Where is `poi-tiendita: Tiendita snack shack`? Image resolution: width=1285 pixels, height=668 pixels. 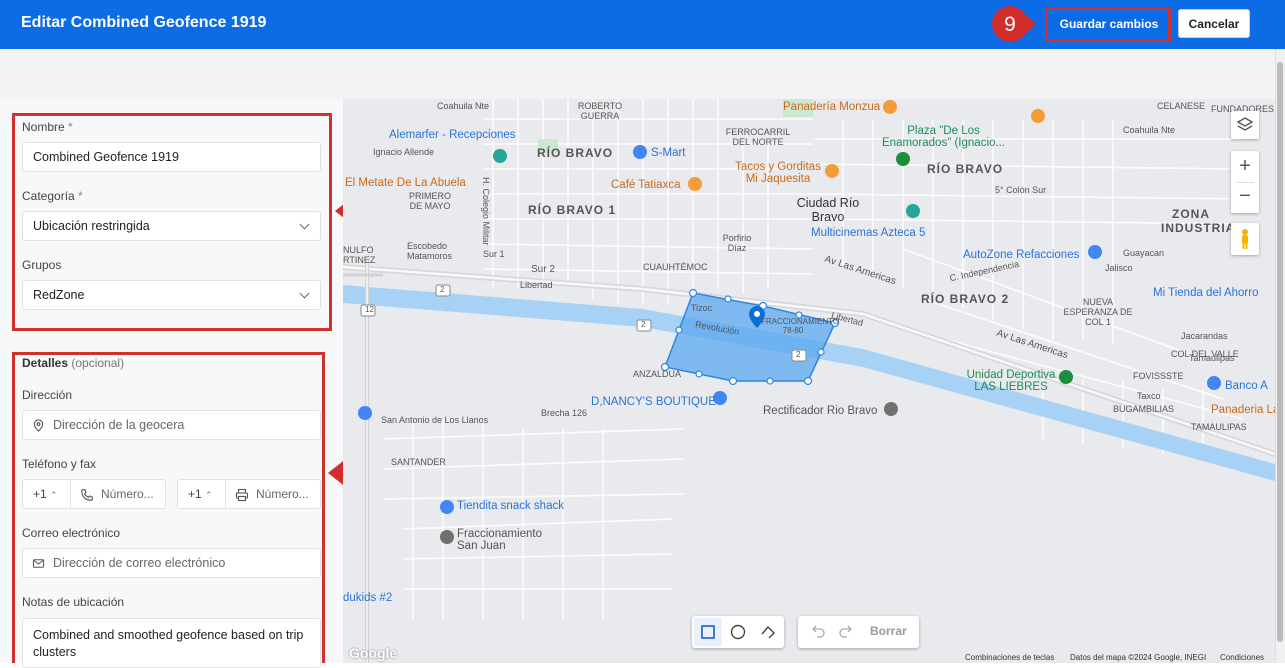 poi-tiendita: Tiendita snack shack is located at coordinates (510, 506).